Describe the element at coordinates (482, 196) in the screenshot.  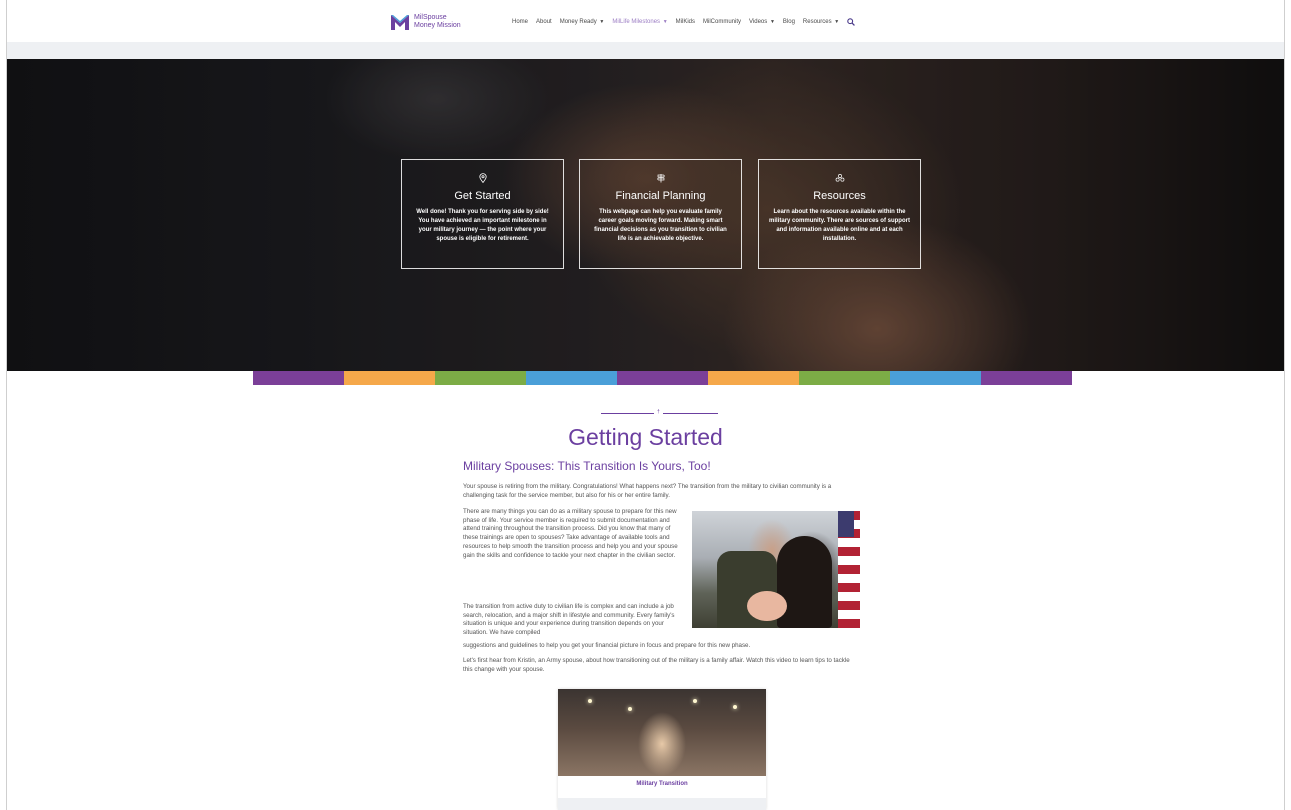
I see `card-title: Get Started` at that location.